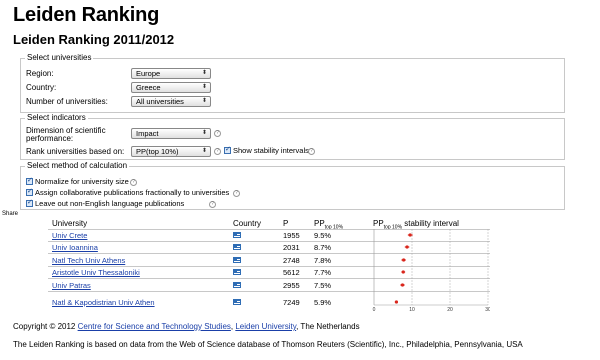  I want to click on dimension-label-line2: performance:, so click(50, 138).